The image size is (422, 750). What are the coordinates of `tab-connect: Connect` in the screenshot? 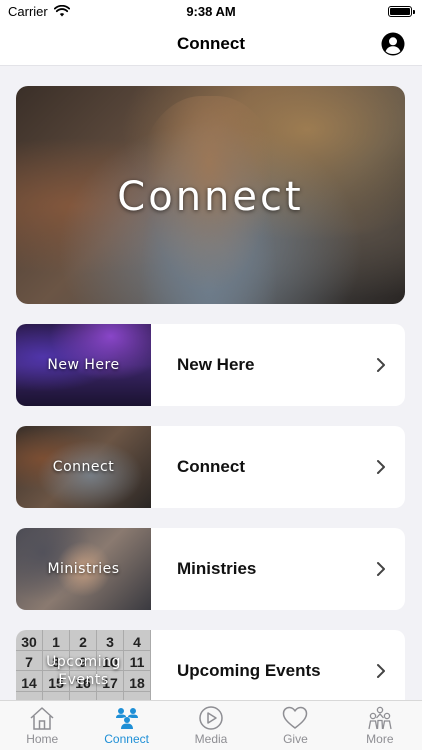 It's located at (126, 725).